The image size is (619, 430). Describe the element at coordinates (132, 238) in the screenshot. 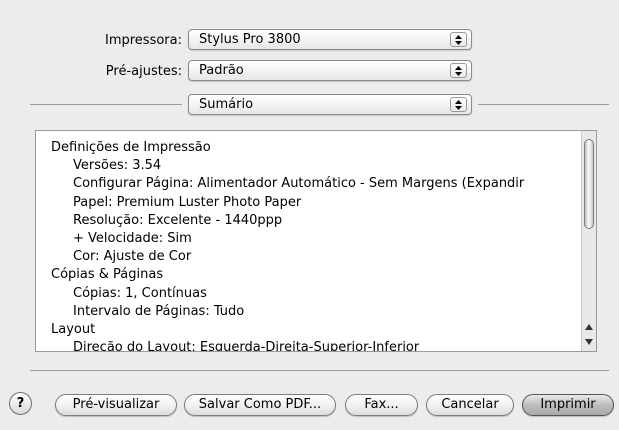

I see `summary-line: + Velocidade: Sim` at that location.